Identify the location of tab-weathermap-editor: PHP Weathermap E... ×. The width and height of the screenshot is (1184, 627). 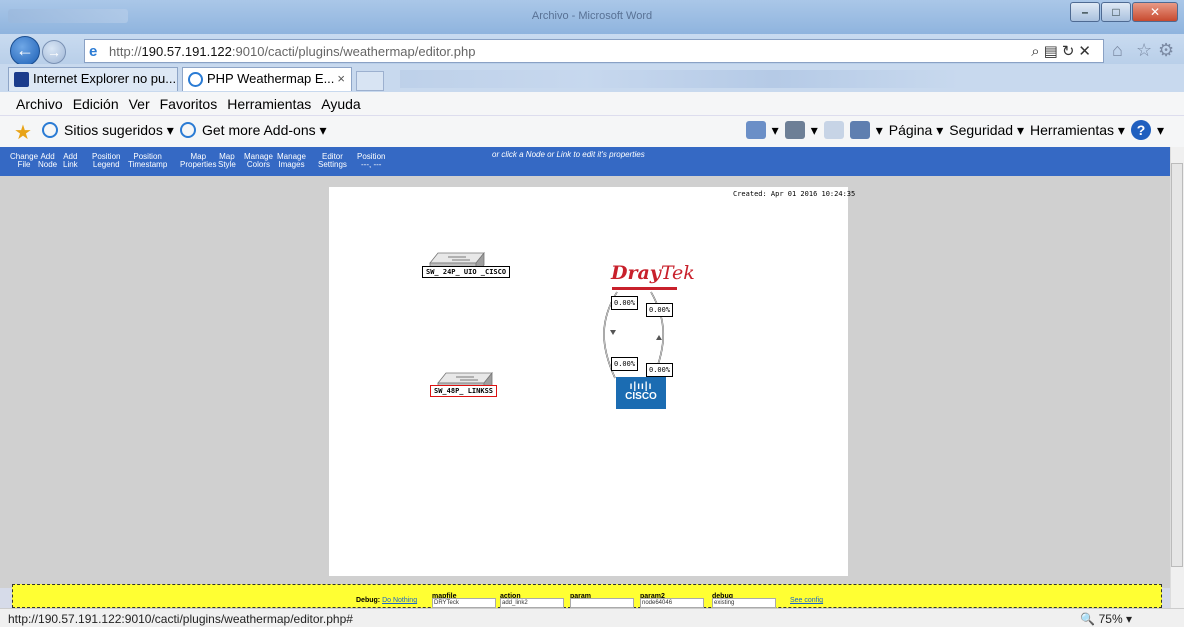
(267, 79).